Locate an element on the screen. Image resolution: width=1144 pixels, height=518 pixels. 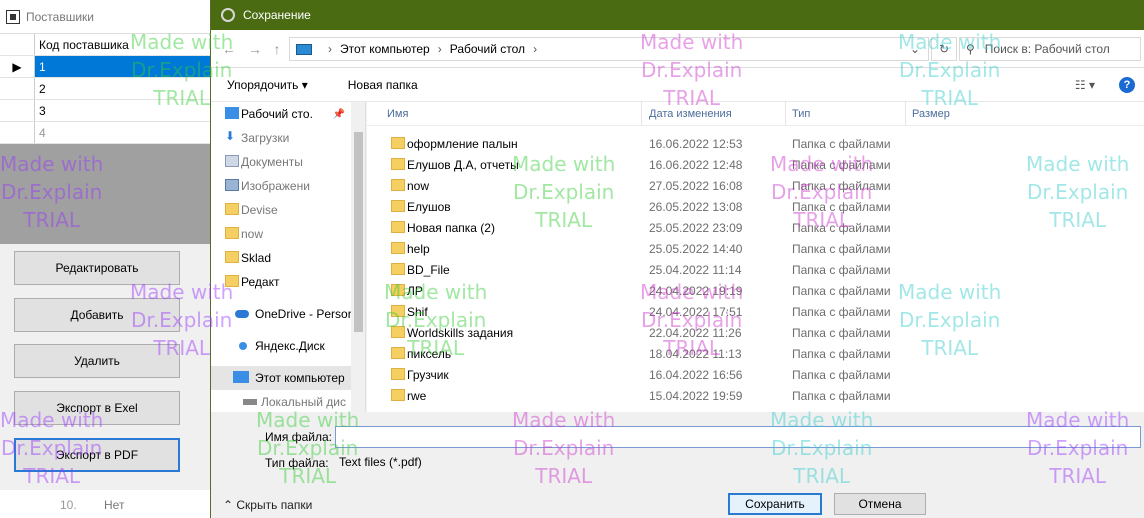
pin-icon: 📌 is located at coordinates (338, 114).